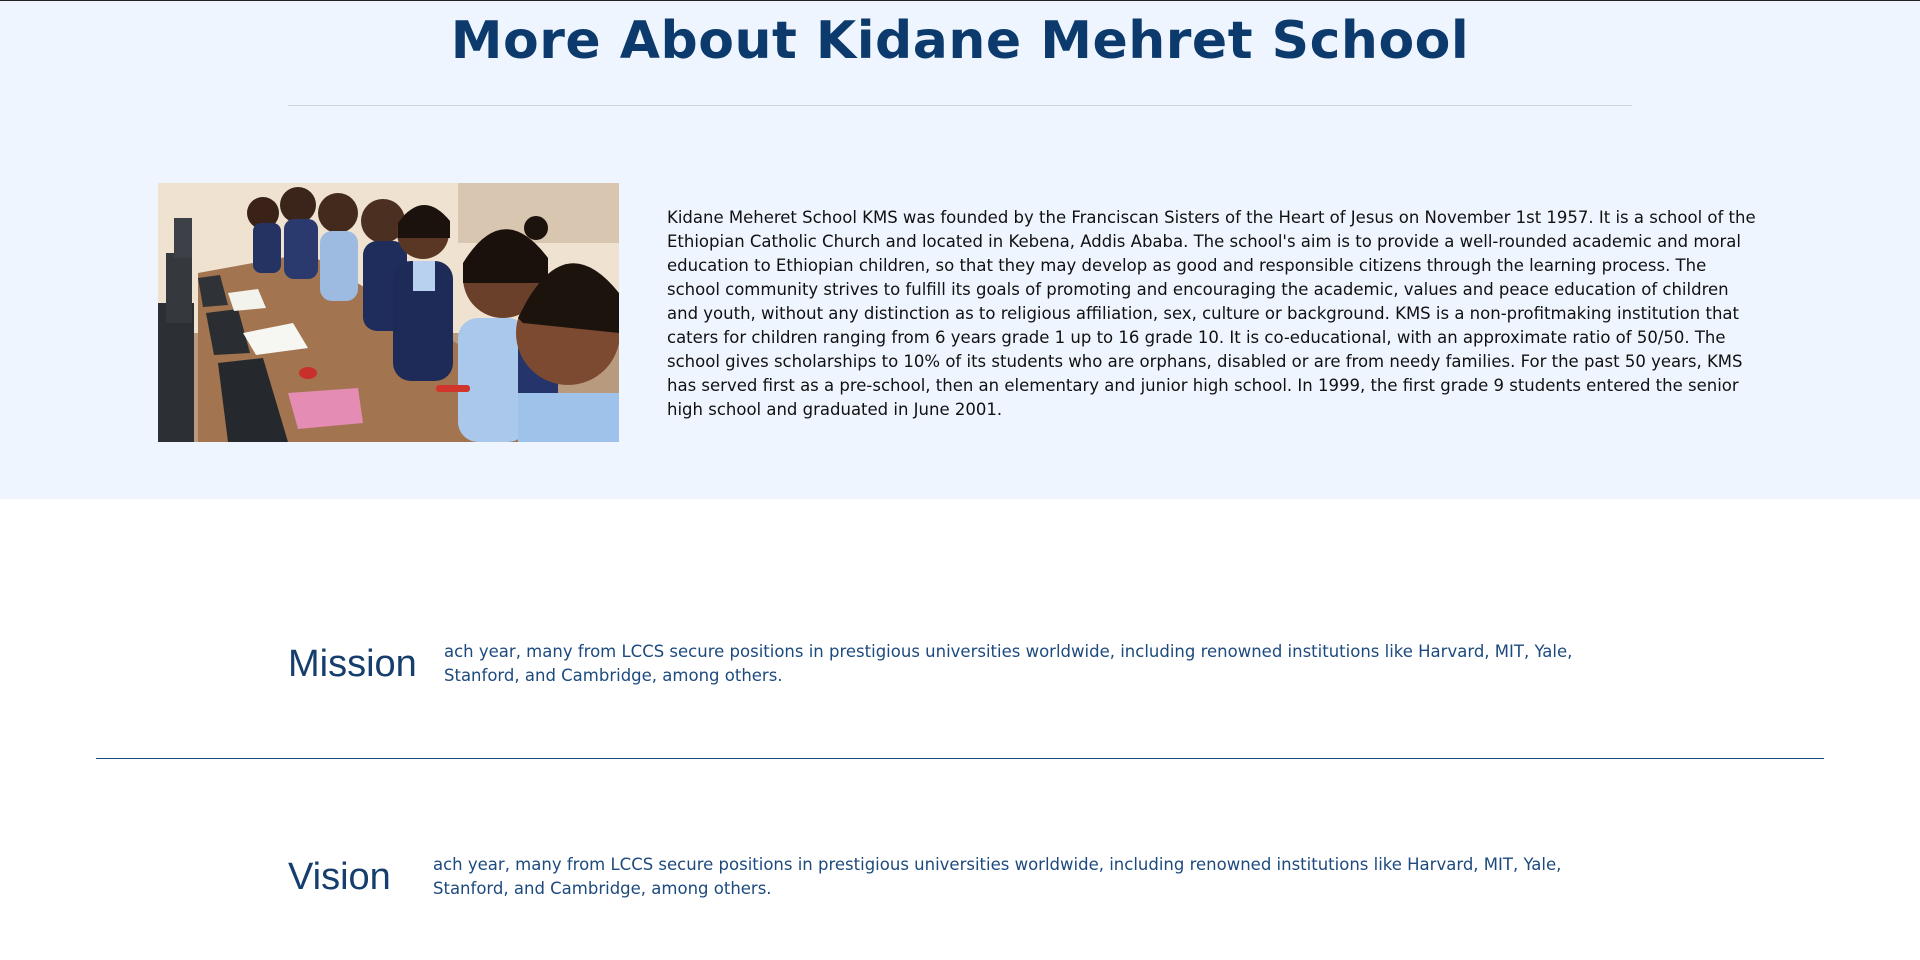  Describe the element at coordinates (960, 105) in the screenshot. I see `title-divider` at that location.